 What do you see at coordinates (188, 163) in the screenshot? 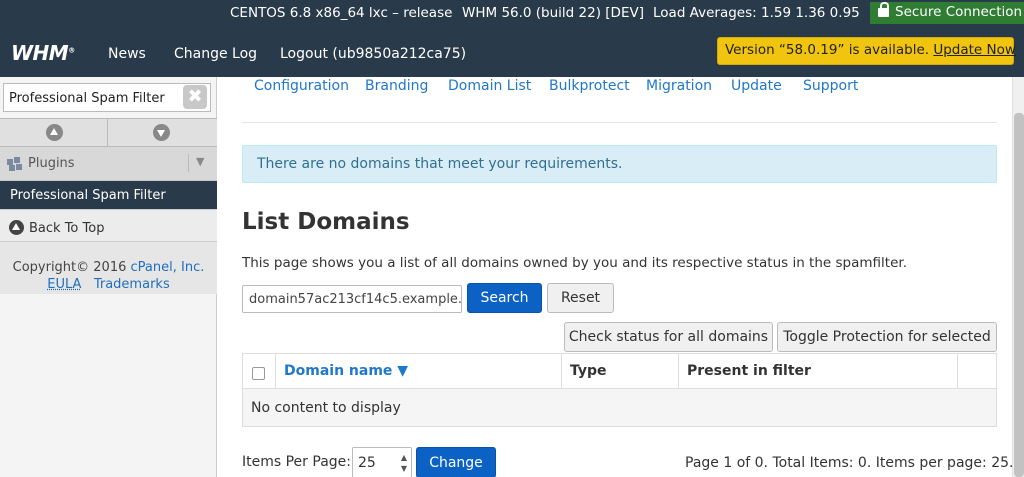
I see `divider` at bounding box center [188, 163].